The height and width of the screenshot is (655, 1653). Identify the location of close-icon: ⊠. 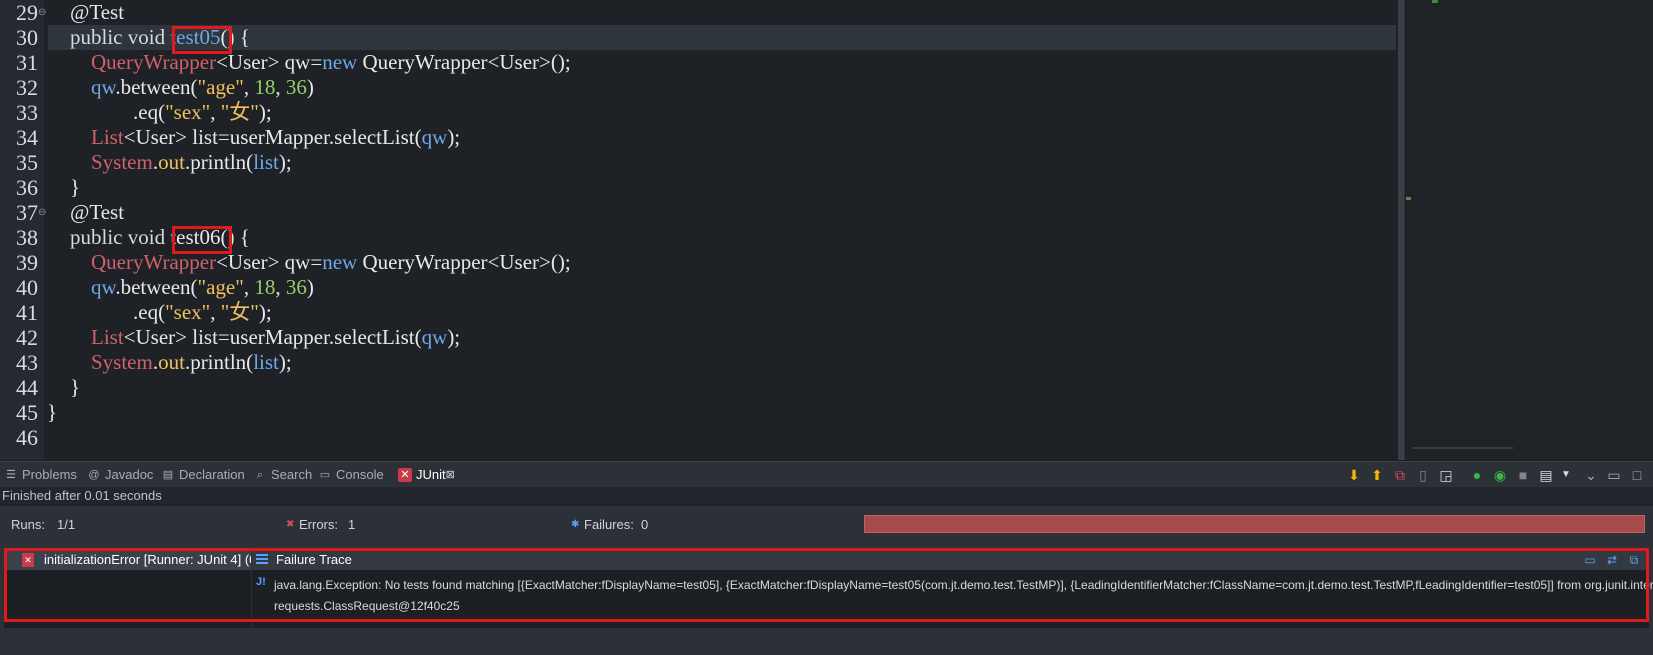
(450, 474).